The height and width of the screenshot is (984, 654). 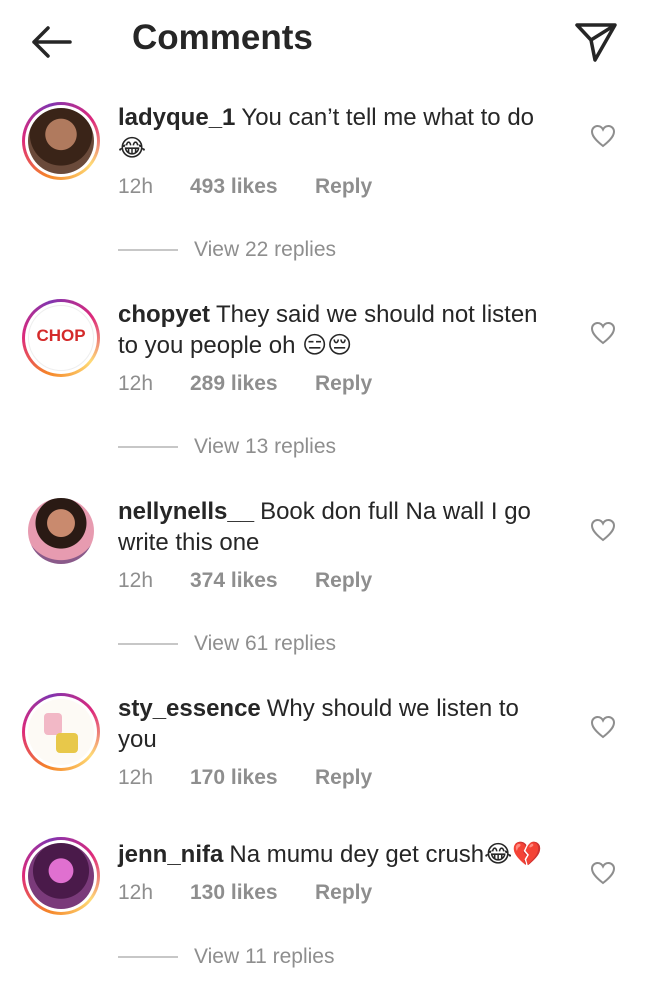 What do you see at coordinates (327, 42) in the screenshot?
I see `top-bar: Comments` at bounding box center [327, 42].